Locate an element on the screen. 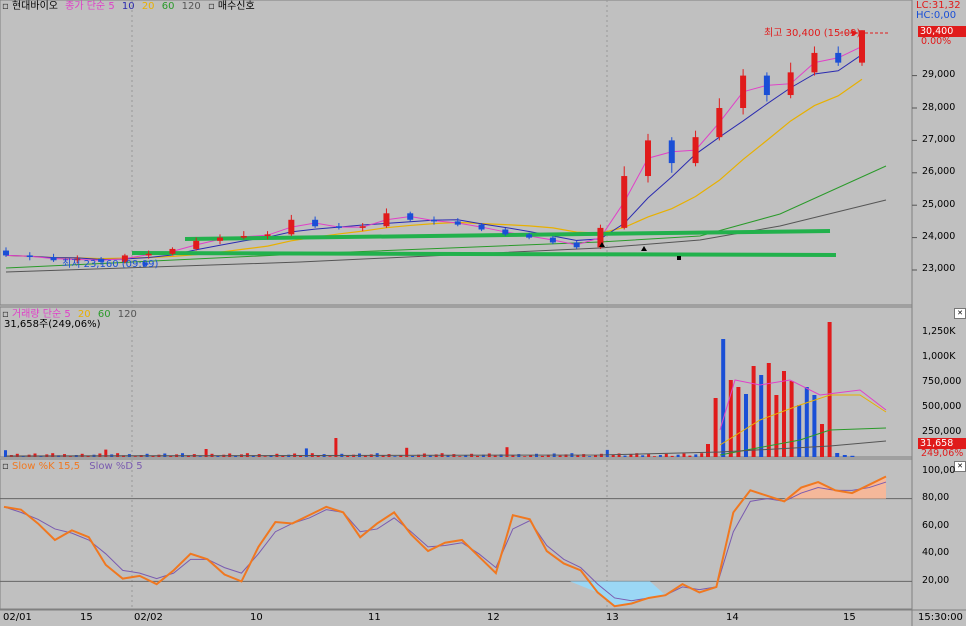 Image resolution: width=966 pixels, height=626 pixels. price-tick: 27,000 is located at coordinates (939, 139).